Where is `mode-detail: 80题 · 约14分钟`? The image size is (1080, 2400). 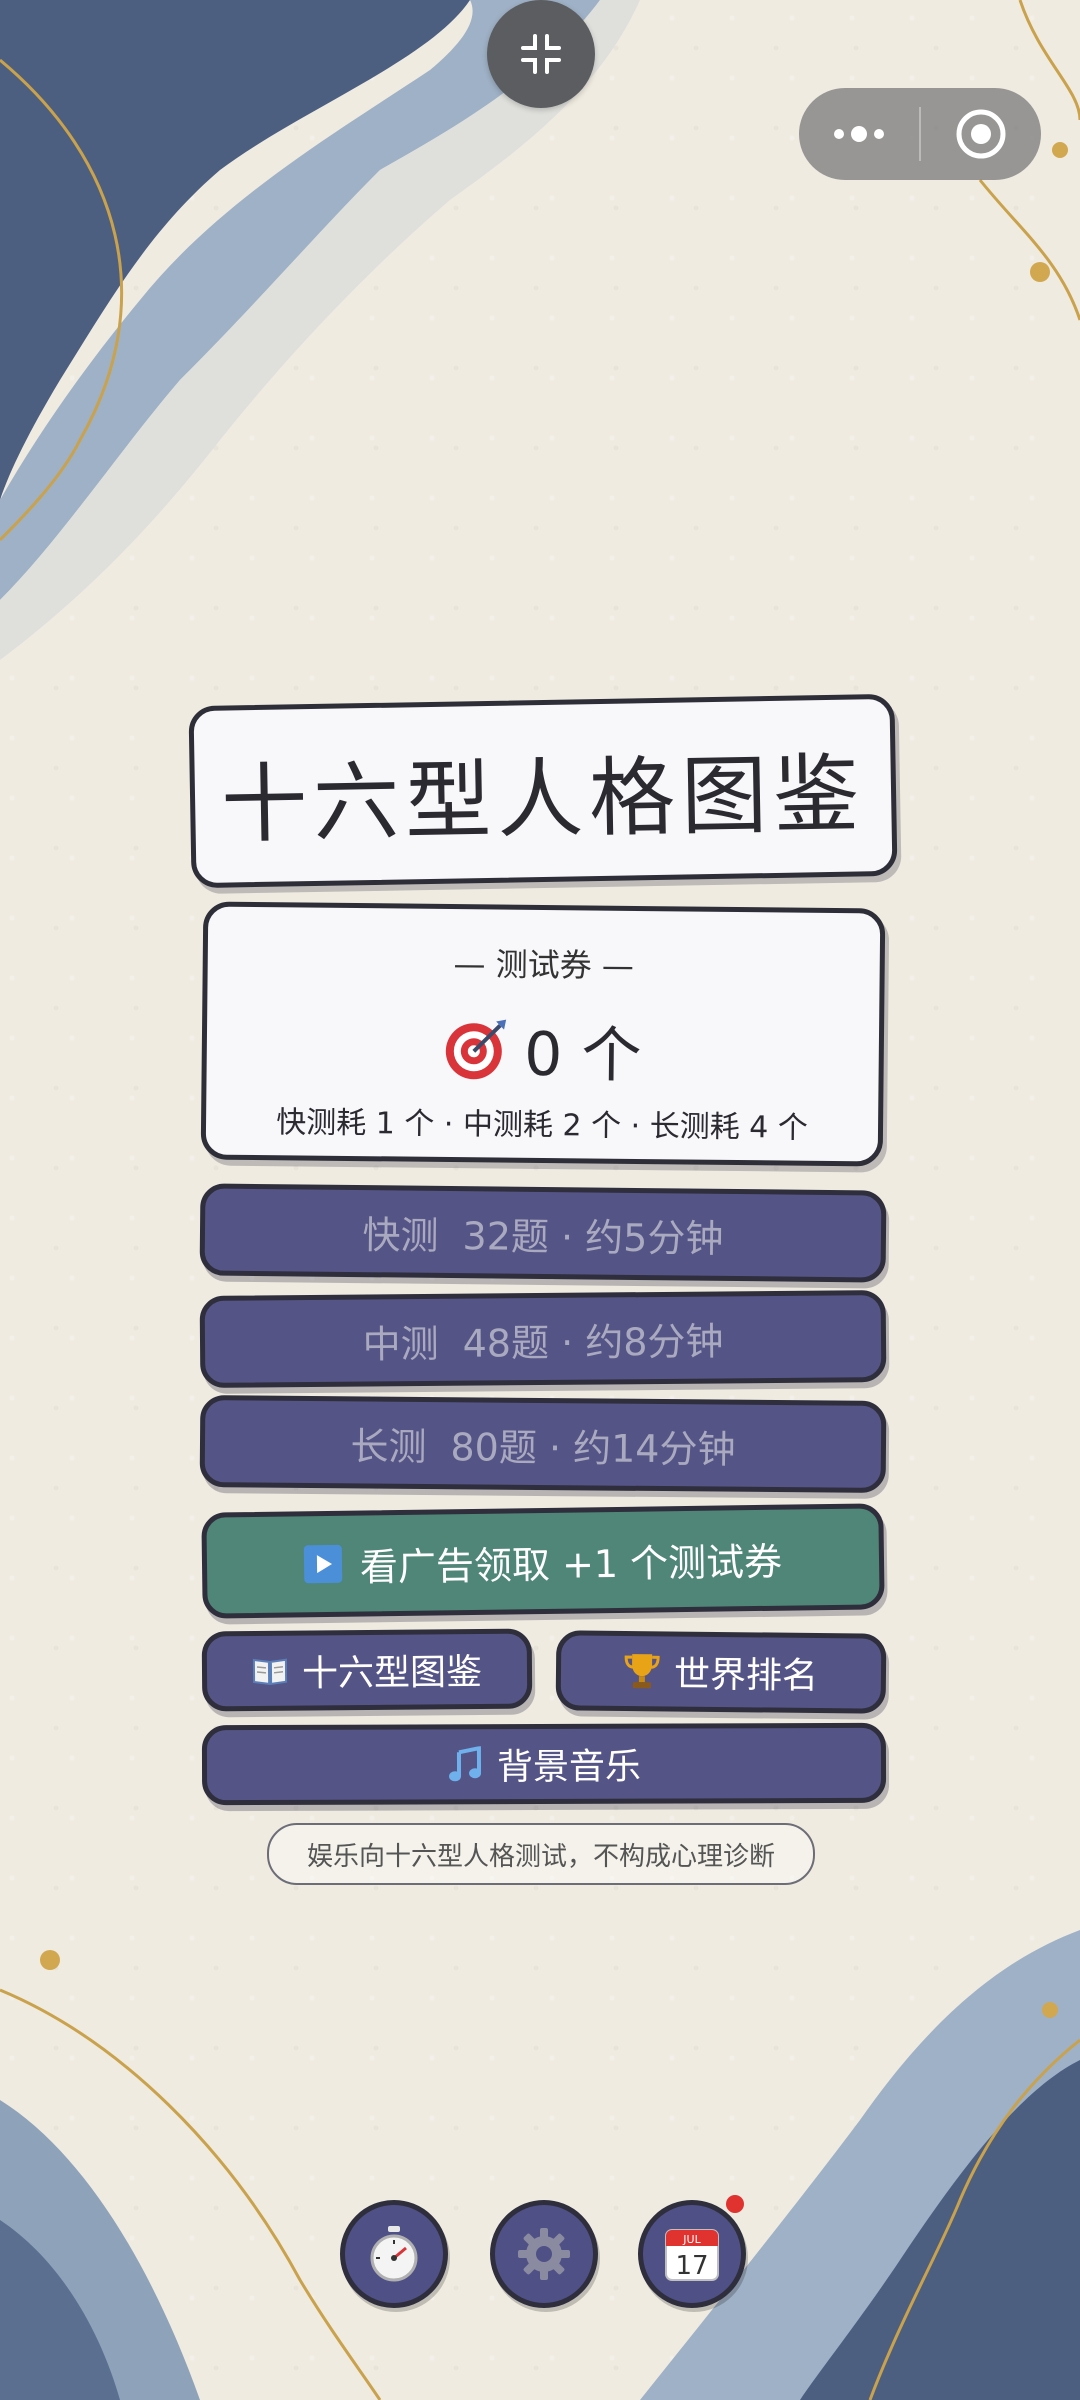
mode-detail: 80题 · 约14分钟 is located at coordinates (593, 1448).